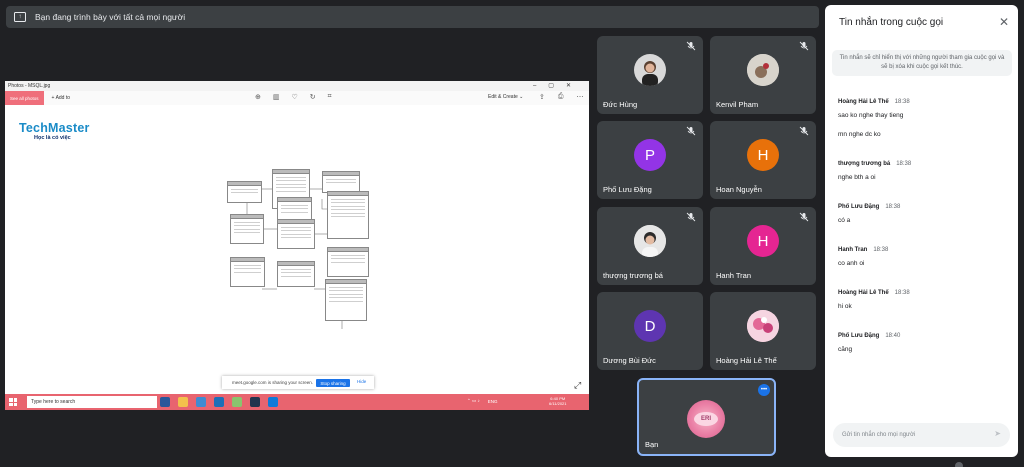 Image resolution: width=1024 pixels, height=467 pixels. I want to click on participant-tile: Đức Hùng, so click(650, 75).